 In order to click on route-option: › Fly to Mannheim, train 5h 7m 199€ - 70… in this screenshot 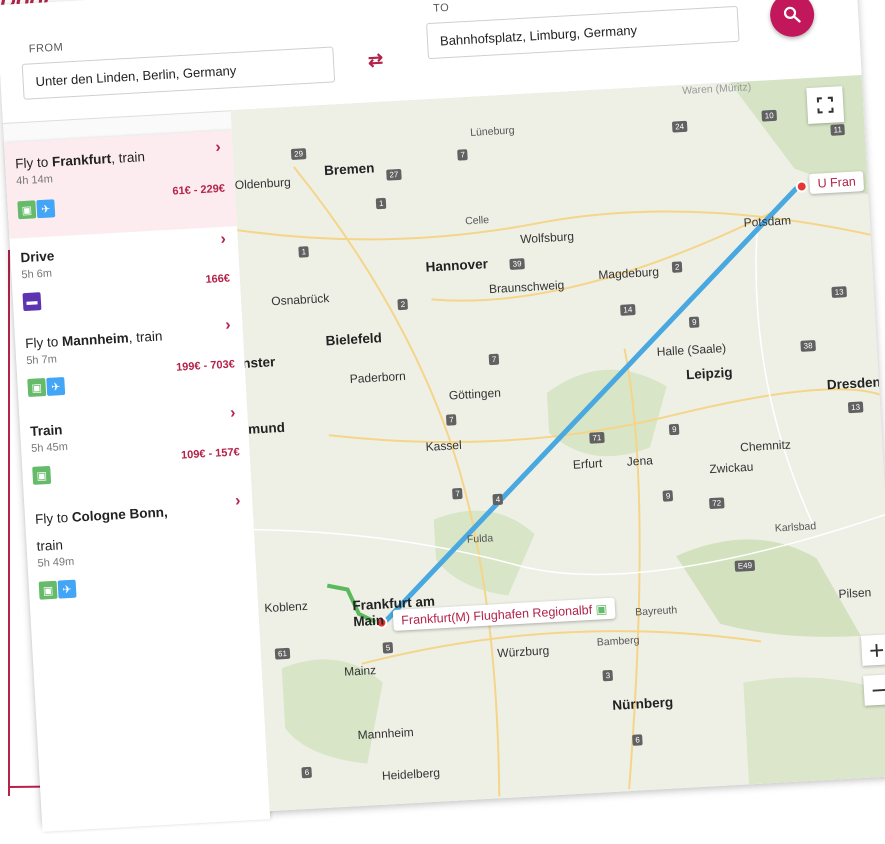, I will do `click(130, 362)`.